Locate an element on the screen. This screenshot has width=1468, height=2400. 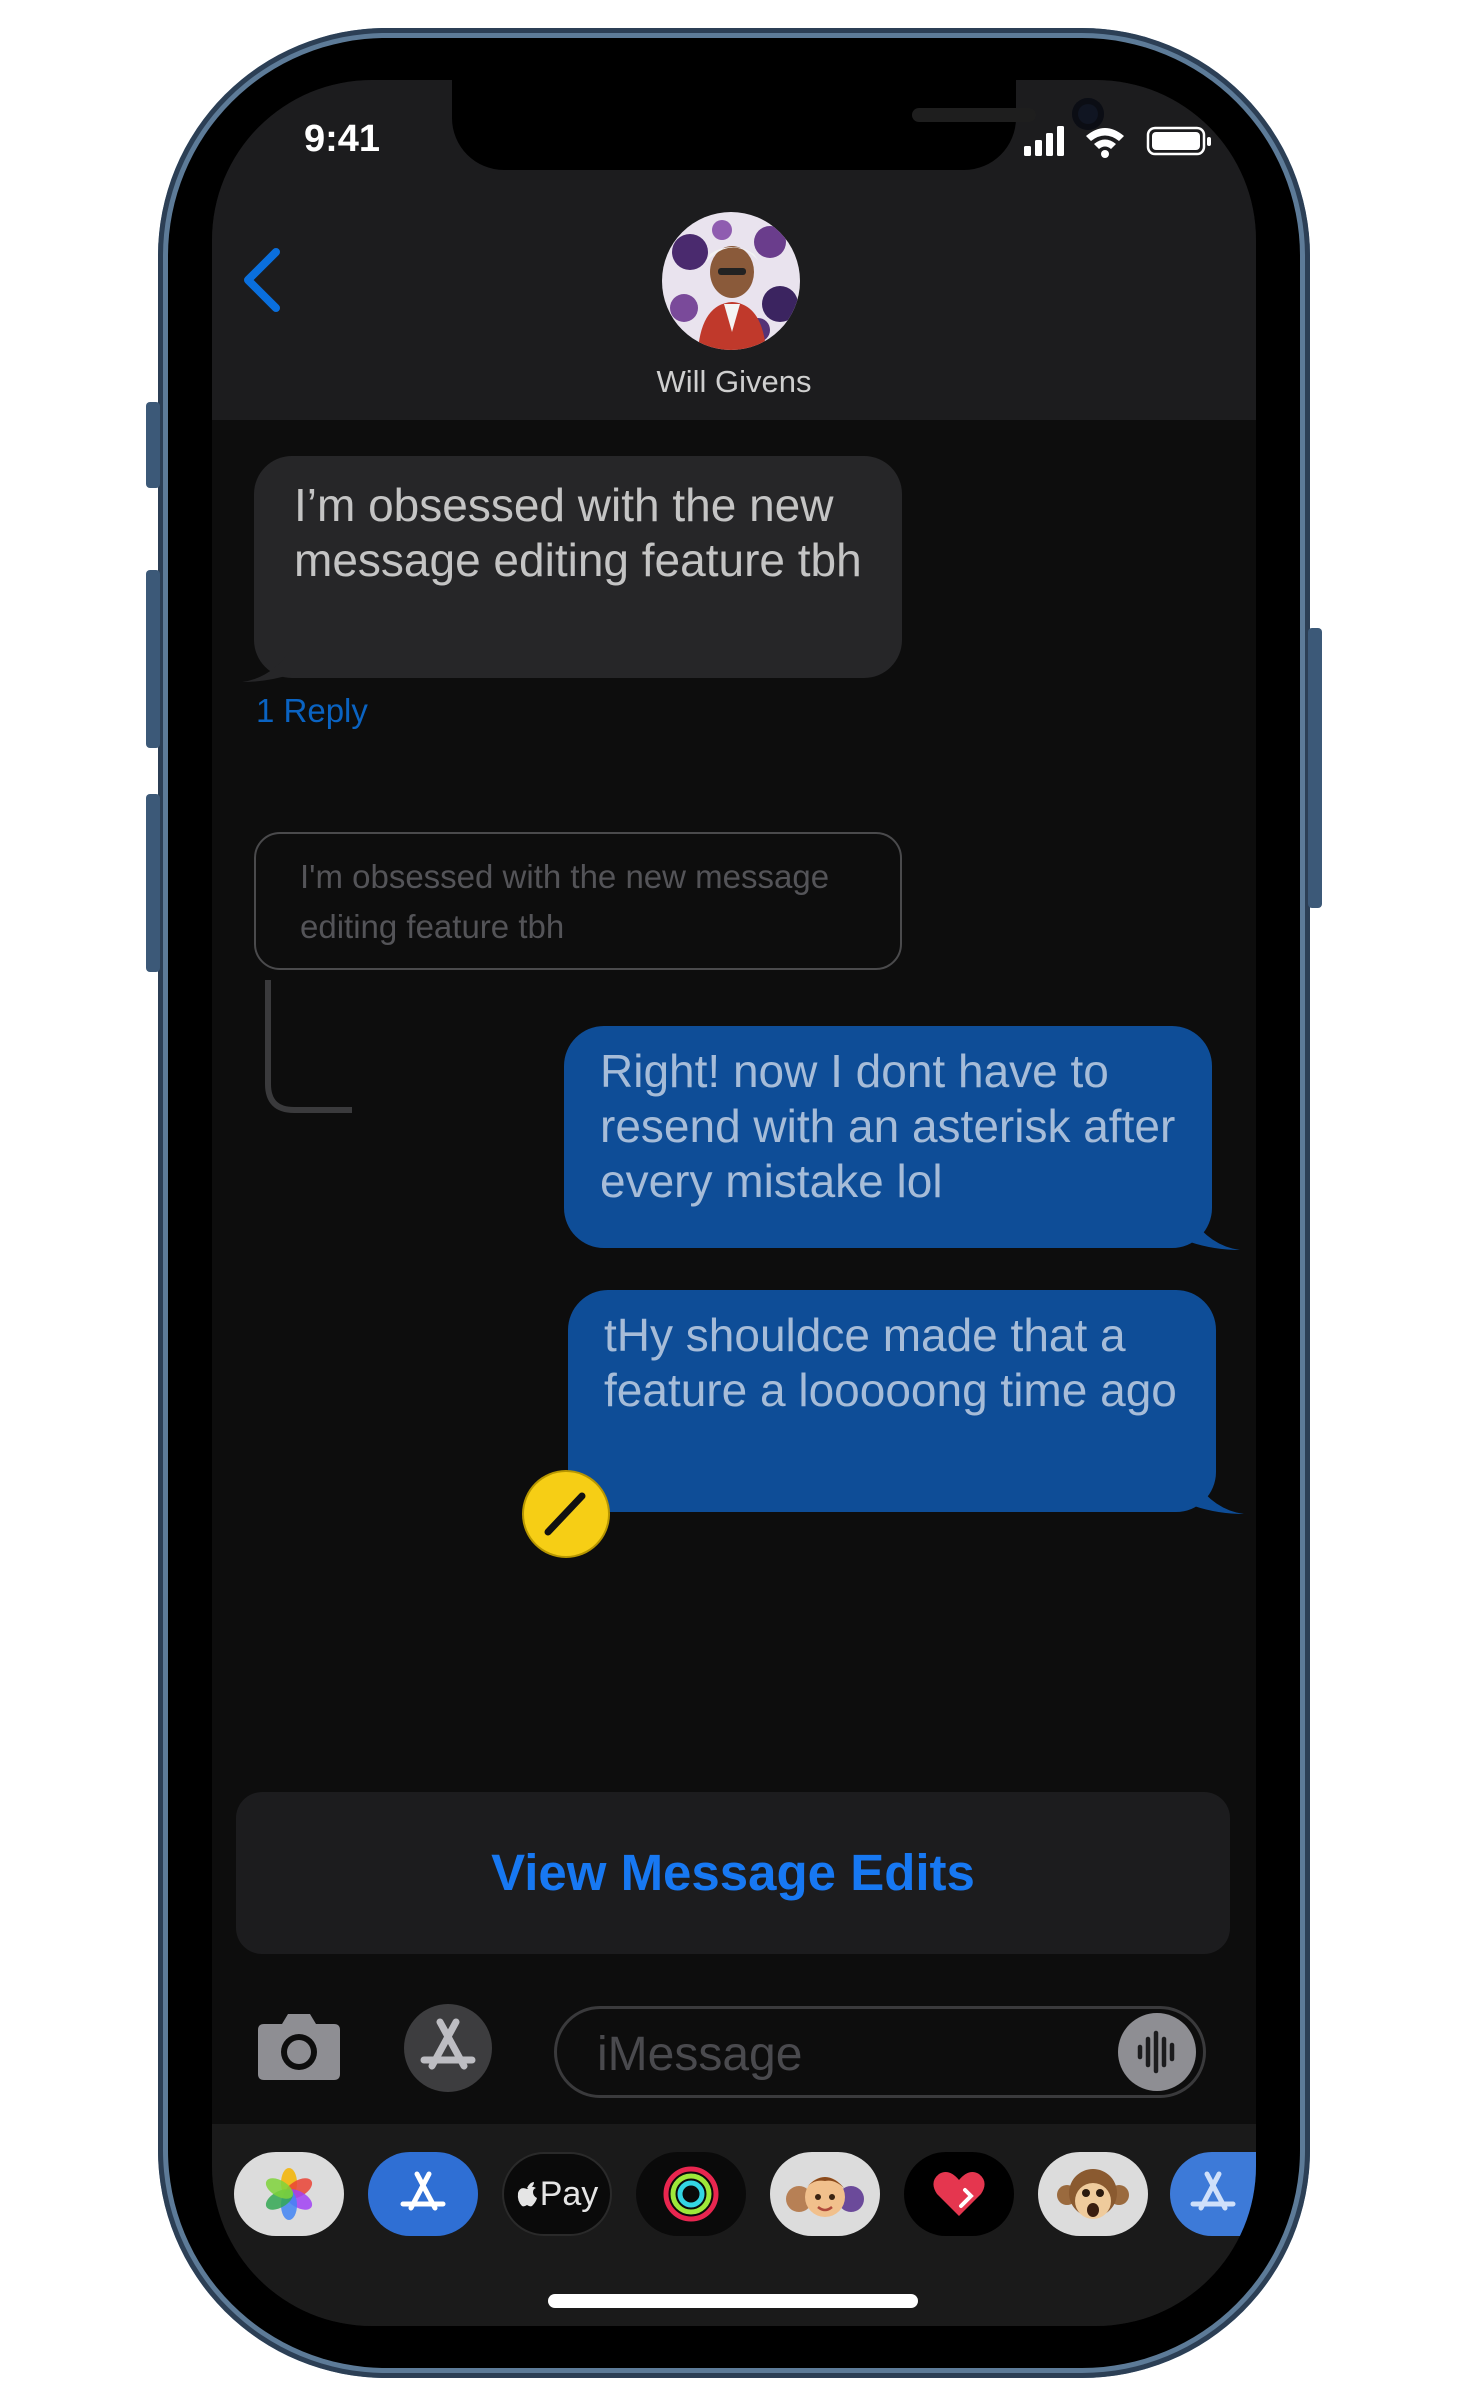
edited-pencil-badge is located at coordinates (566, 1514).